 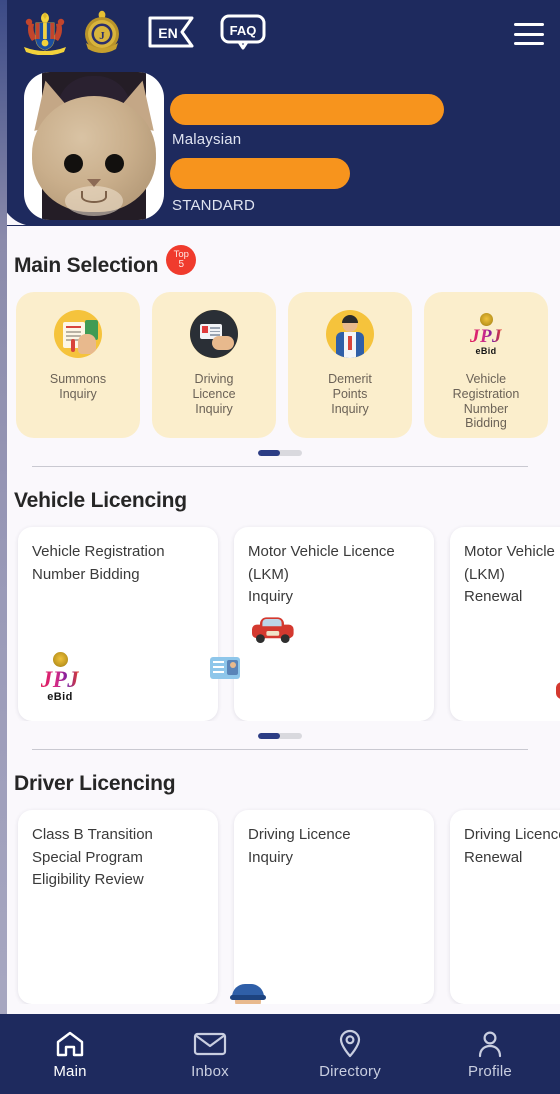 I want to click on service-card-title: Driving Licence Inquiry, so click(x=299, y=846).